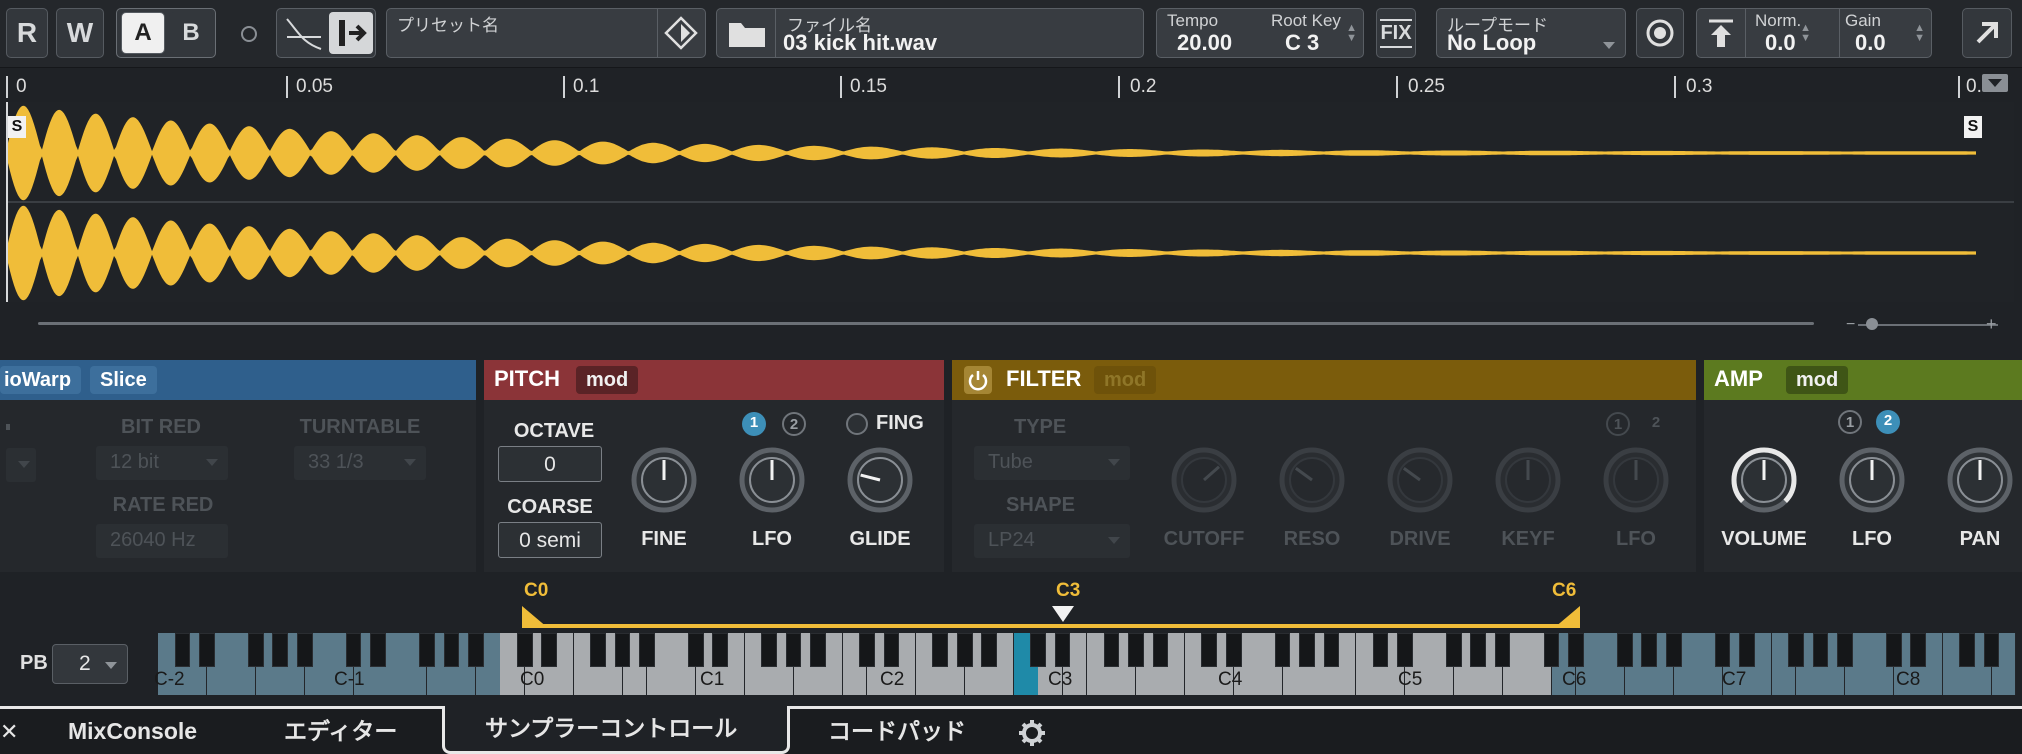  Describe the element at coordinates (1302, 43) in the screenshot. I see `rootkey-value: C 3` at that location.